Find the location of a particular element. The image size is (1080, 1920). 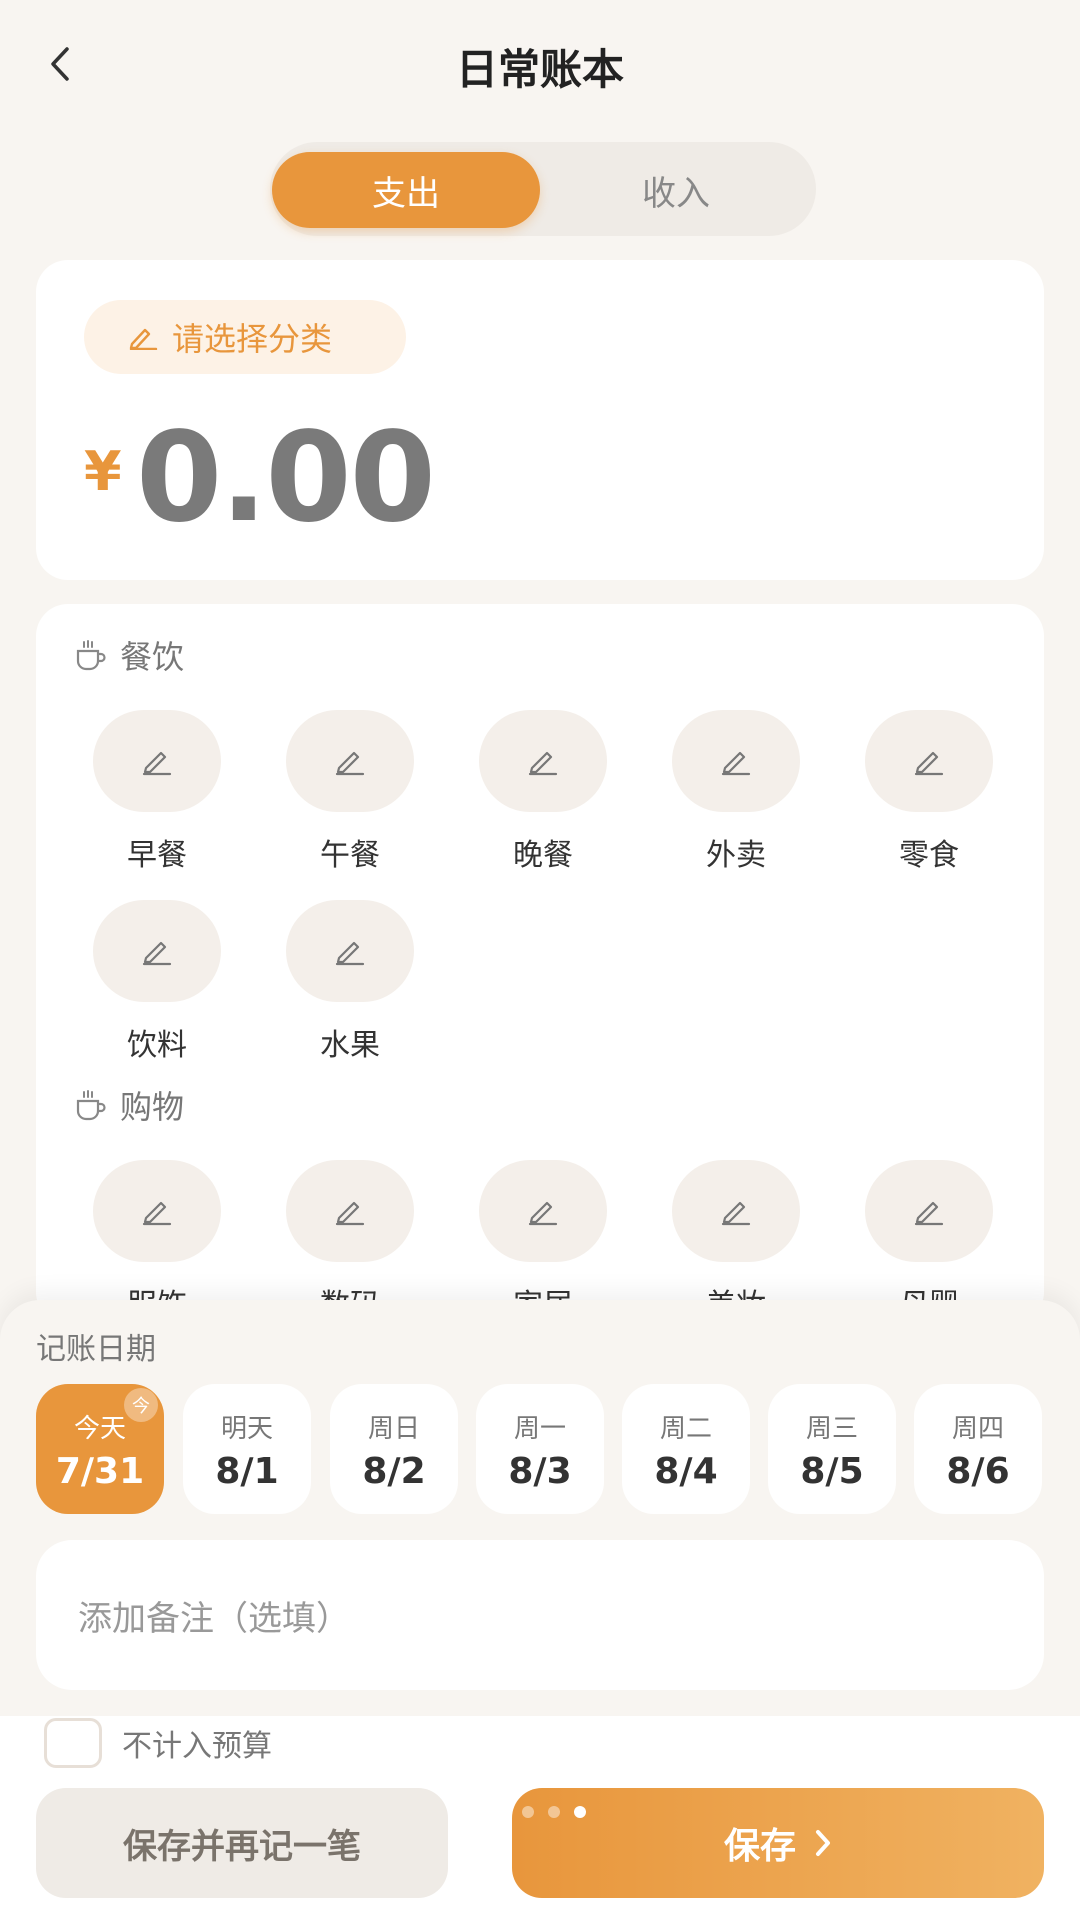

note-input: 添加备注（选填） is located at coordinates (540, 1615).